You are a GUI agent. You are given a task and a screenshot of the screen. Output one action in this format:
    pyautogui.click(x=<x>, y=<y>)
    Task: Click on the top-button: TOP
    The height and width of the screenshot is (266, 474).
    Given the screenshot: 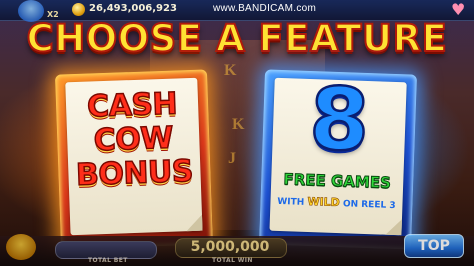 What is the action you would take?
    pyautogui.click(x=434, y=246)
    